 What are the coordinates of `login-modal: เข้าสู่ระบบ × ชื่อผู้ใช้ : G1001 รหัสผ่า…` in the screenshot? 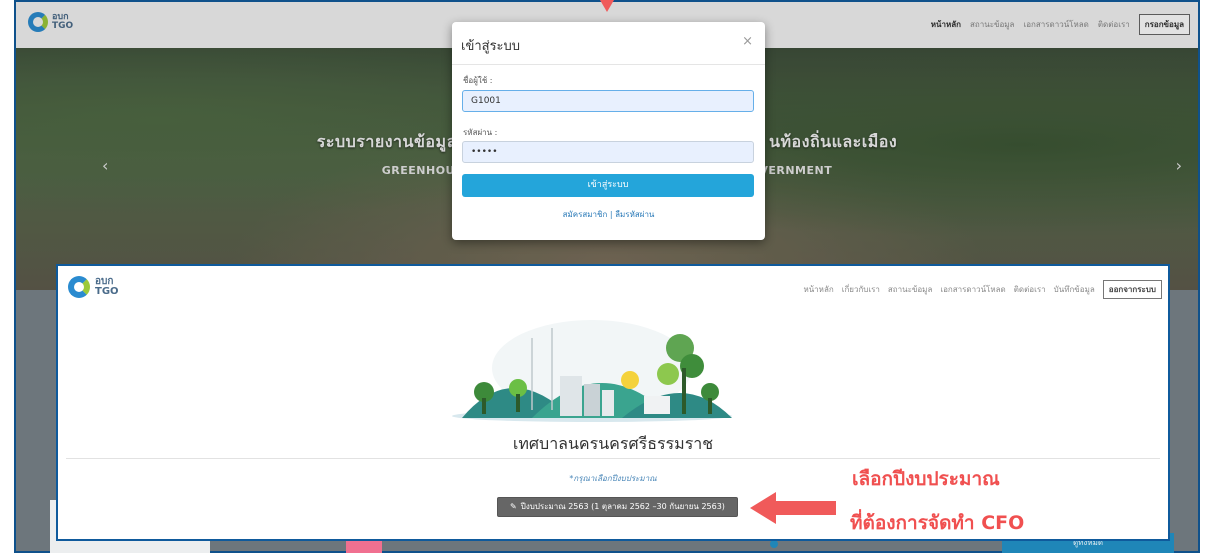 It's located at (608, 131).